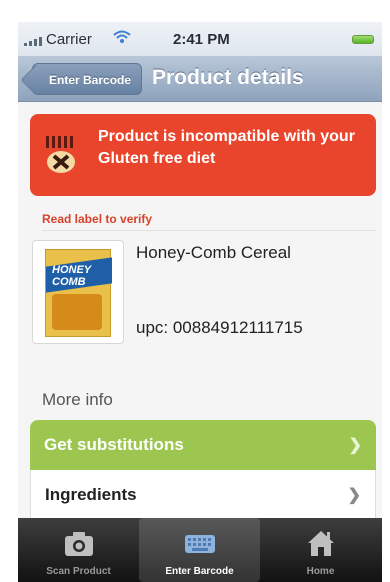 The width and height of the screenshot is (390, 582). I want to click on tab-bar: Scan Product Enter Barcode Home, so click(200, 550).